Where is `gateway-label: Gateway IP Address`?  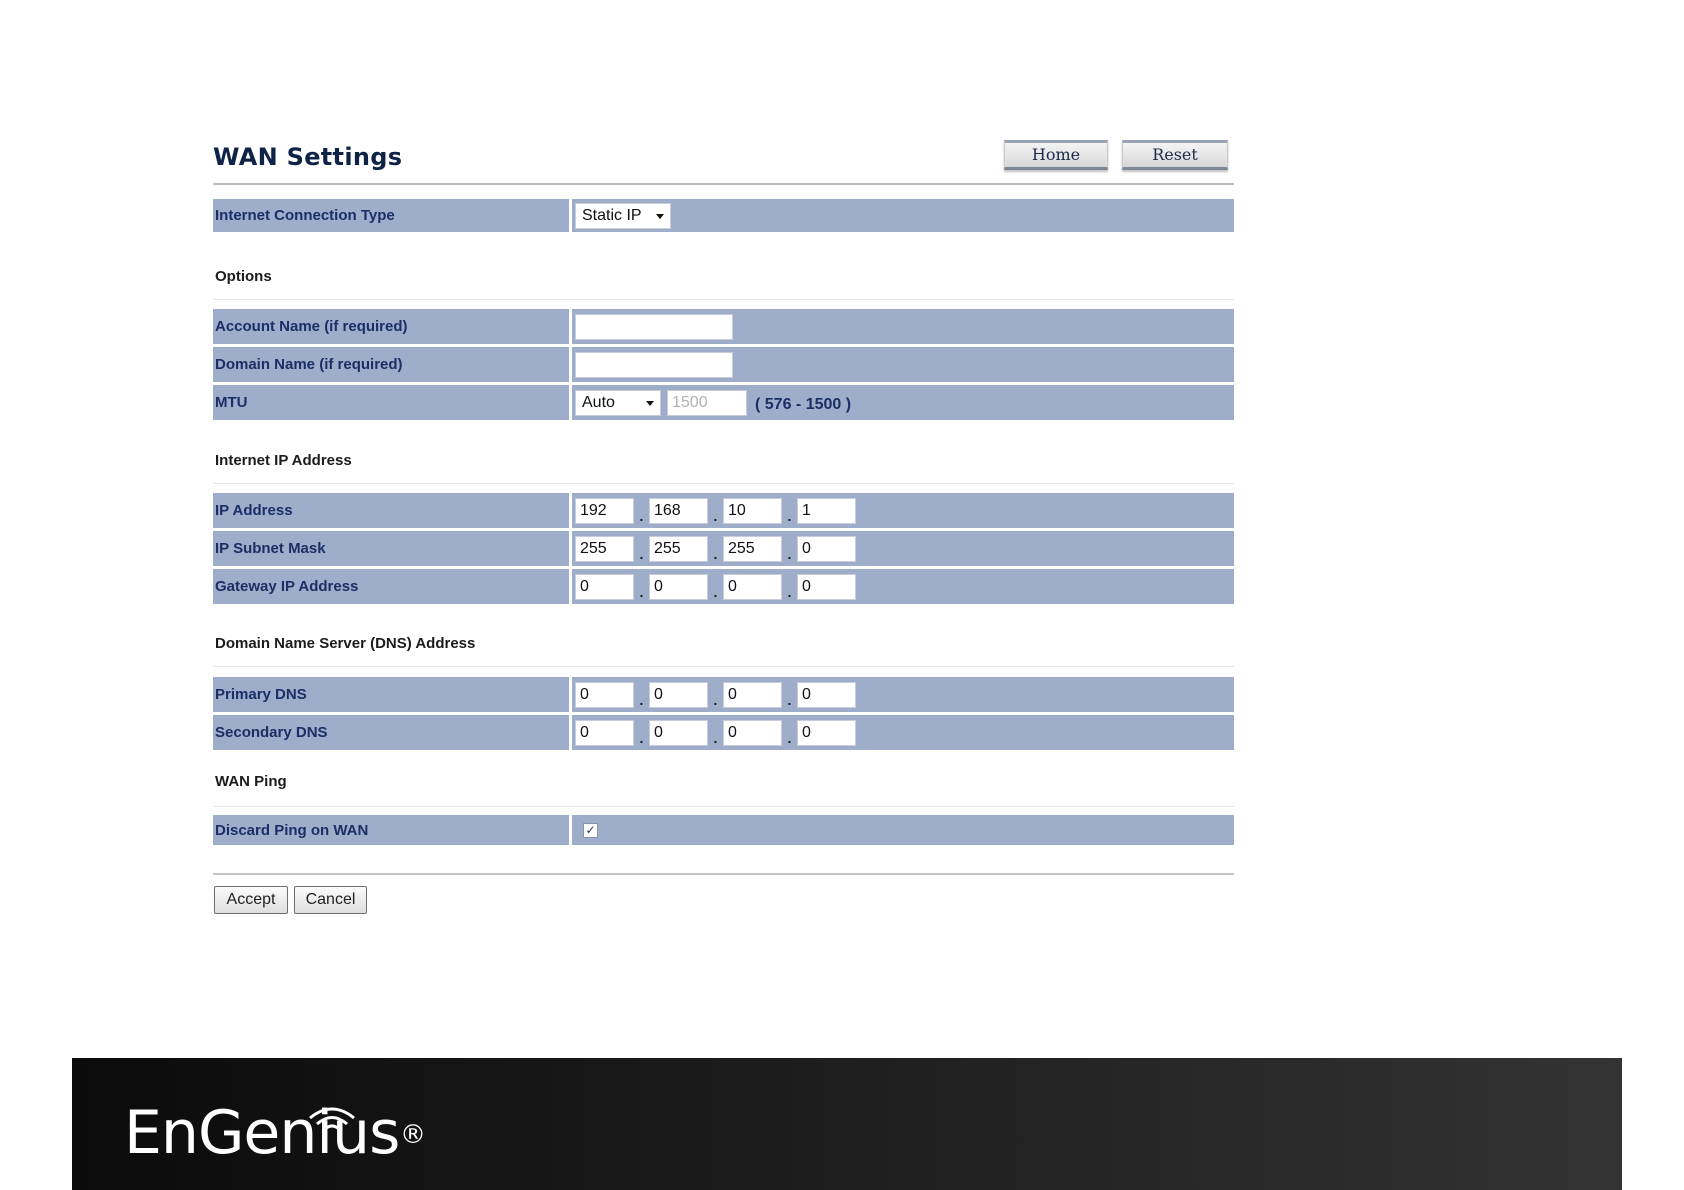 gateway-label: Gateway IP Address is located at coordinates (391, 586).